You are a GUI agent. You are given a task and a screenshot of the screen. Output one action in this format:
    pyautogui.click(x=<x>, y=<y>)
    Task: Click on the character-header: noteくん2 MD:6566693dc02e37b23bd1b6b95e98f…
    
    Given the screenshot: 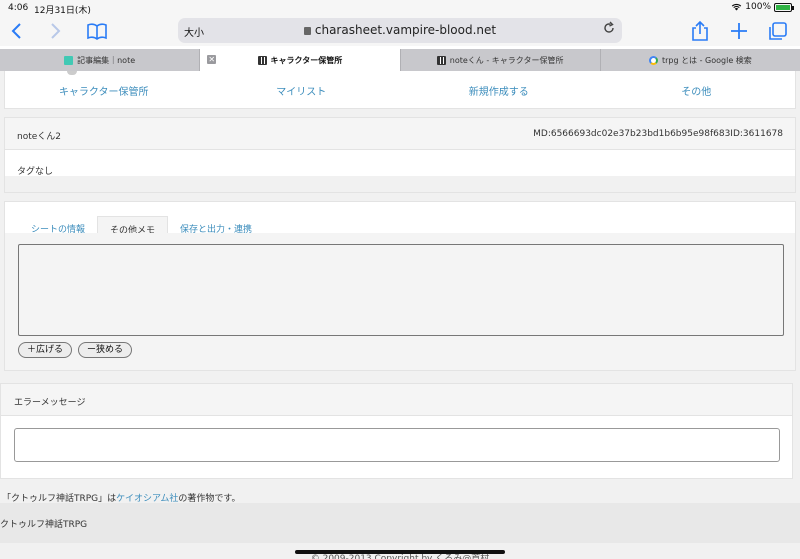 What is the action you would take?
    pyautogui.click(x=400, y=134)
    